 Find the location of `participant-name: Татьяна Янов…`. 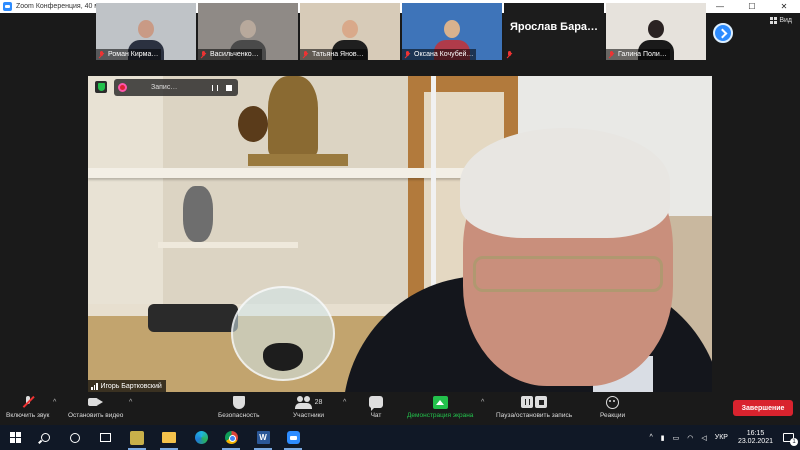

participant-name: Татьяна Янов… is located at coordinates (338, 54).